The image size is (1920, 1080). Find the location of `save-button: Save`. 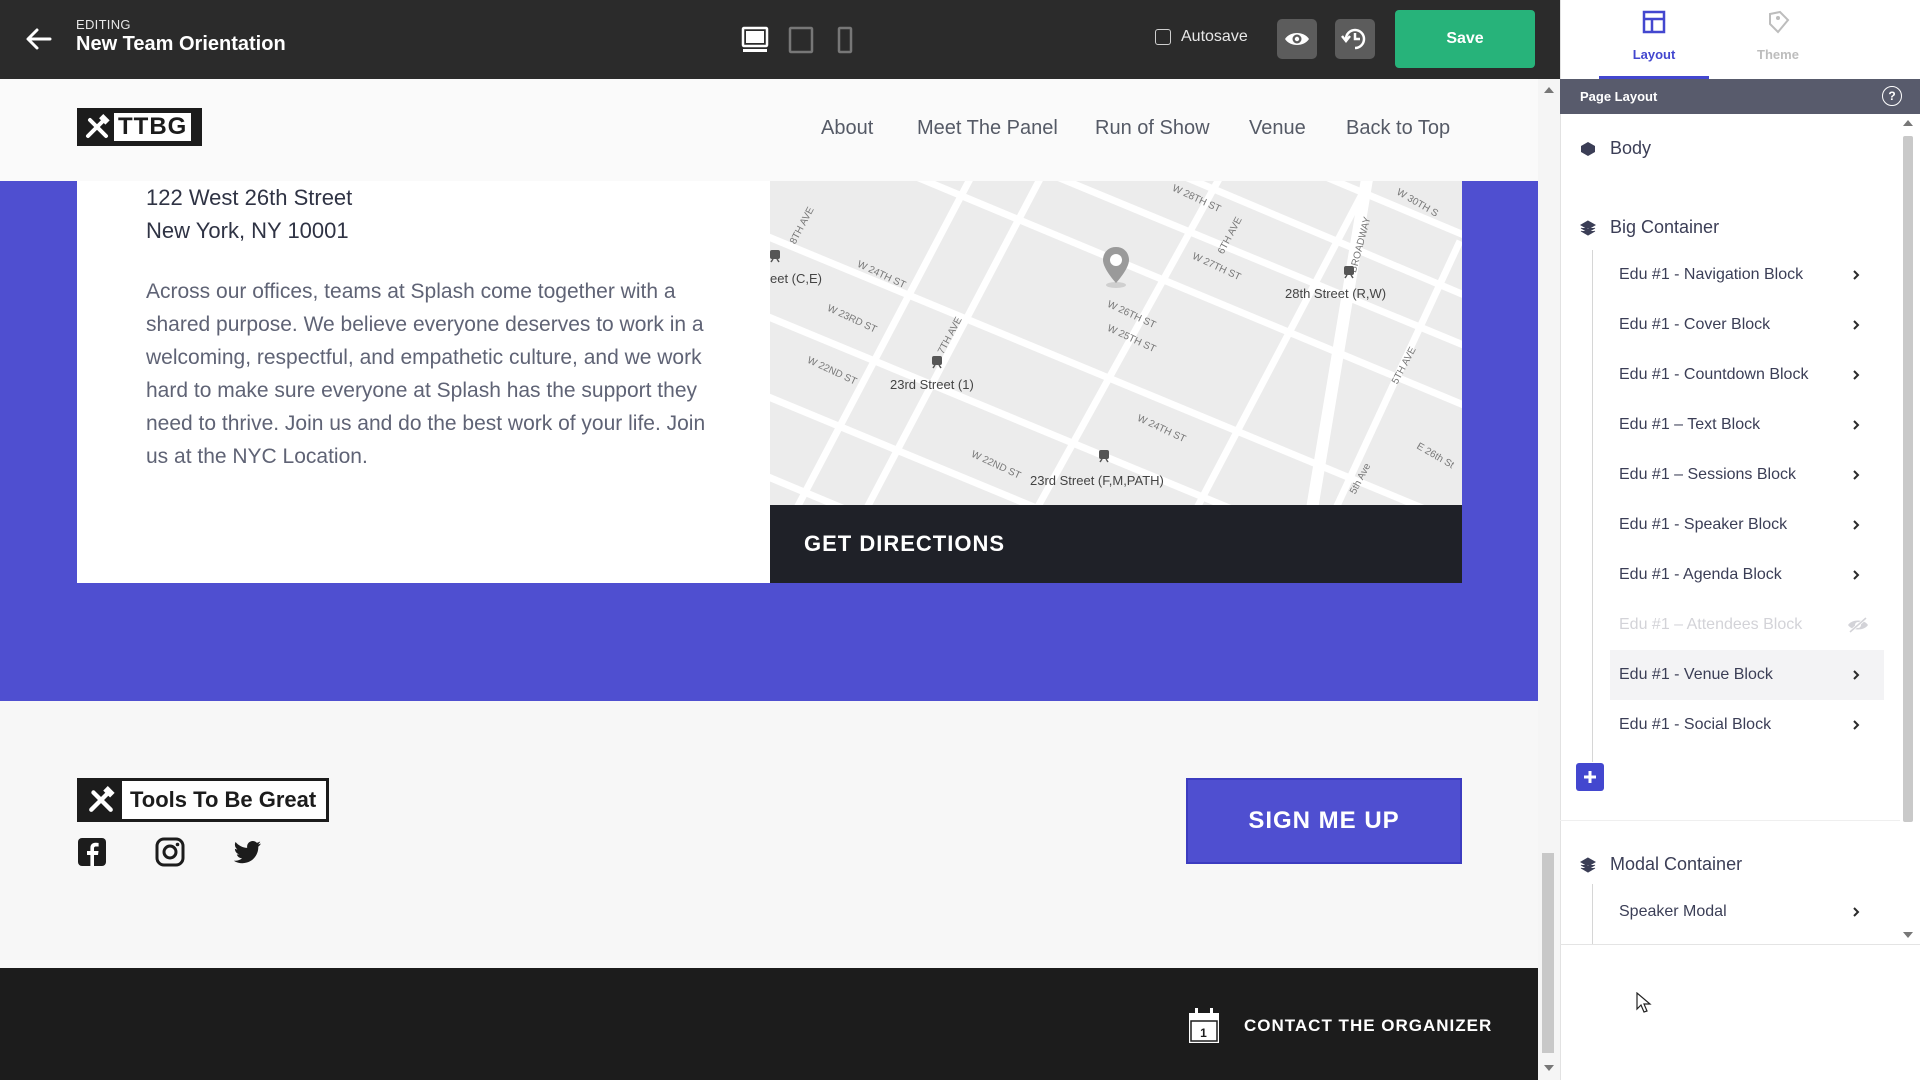

save-button: Save is located at coordinates (1465, 39).